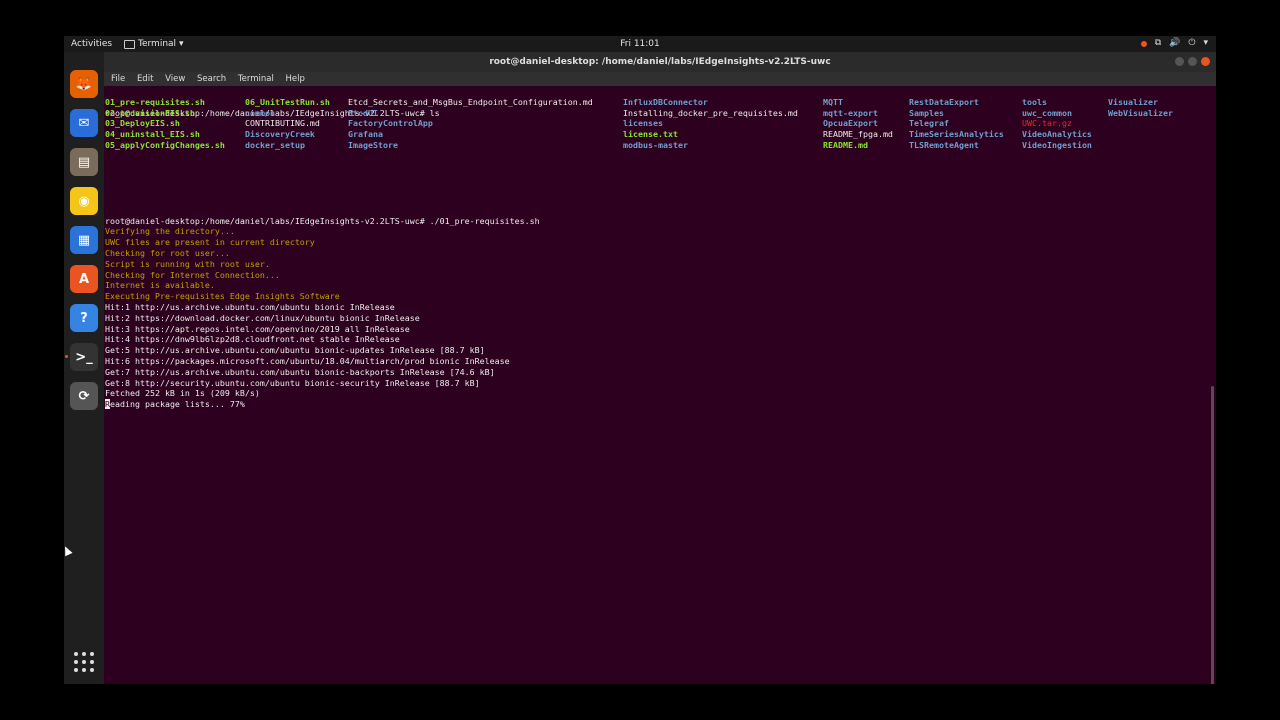 Image resolution: width=1280 pixels, height=720 pixels. I want to click on ls-entry: ImageStore, so click(373, 144).